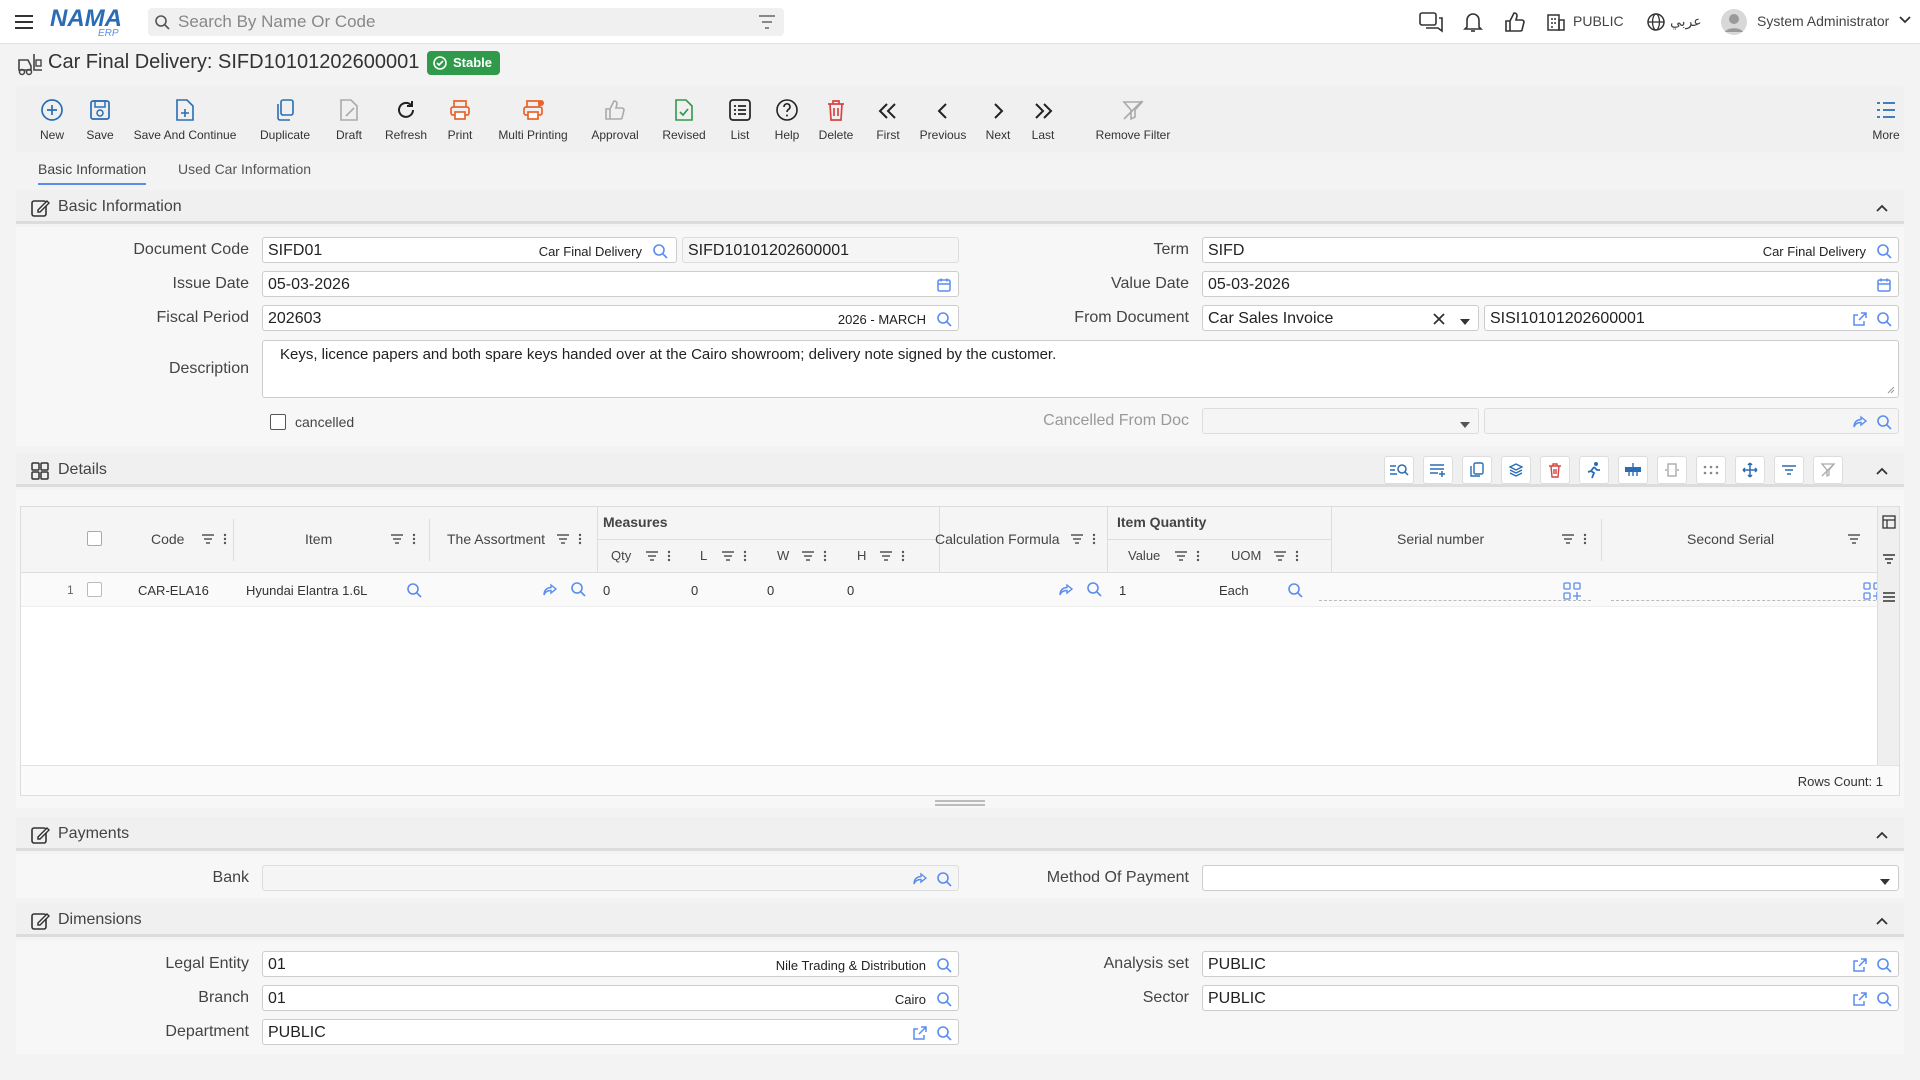  What do you see at coordinates (1439, 319) in the screenshot?
I see `clear-icon` at bounding box center [1439, 319].